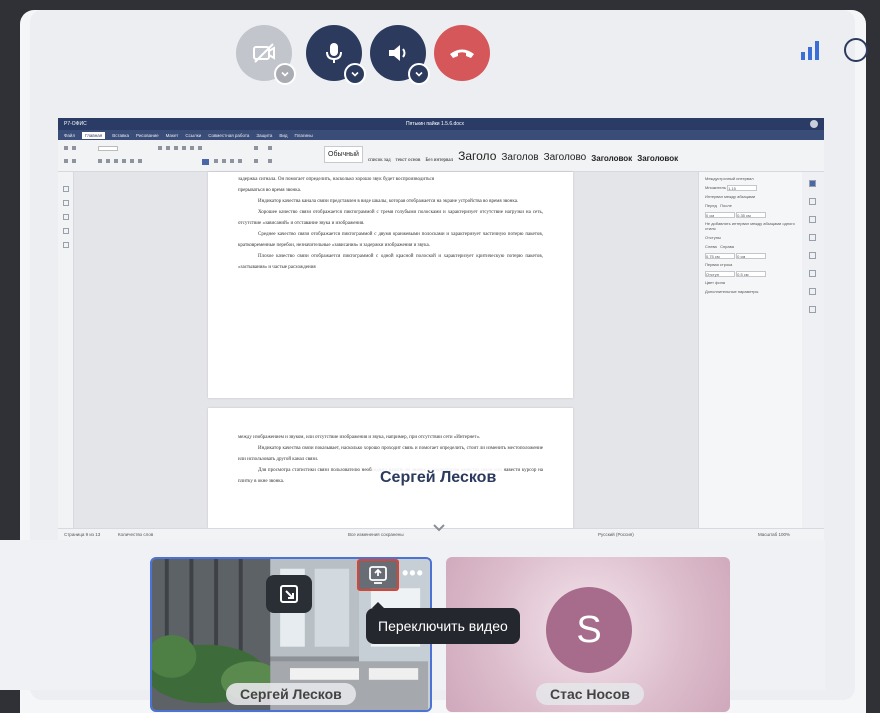 The image size is (880, 713). What do you see at coordinates (711, 246) in the screenshot?
I see `panel-label: Слева` at bounding box center [711, 246].